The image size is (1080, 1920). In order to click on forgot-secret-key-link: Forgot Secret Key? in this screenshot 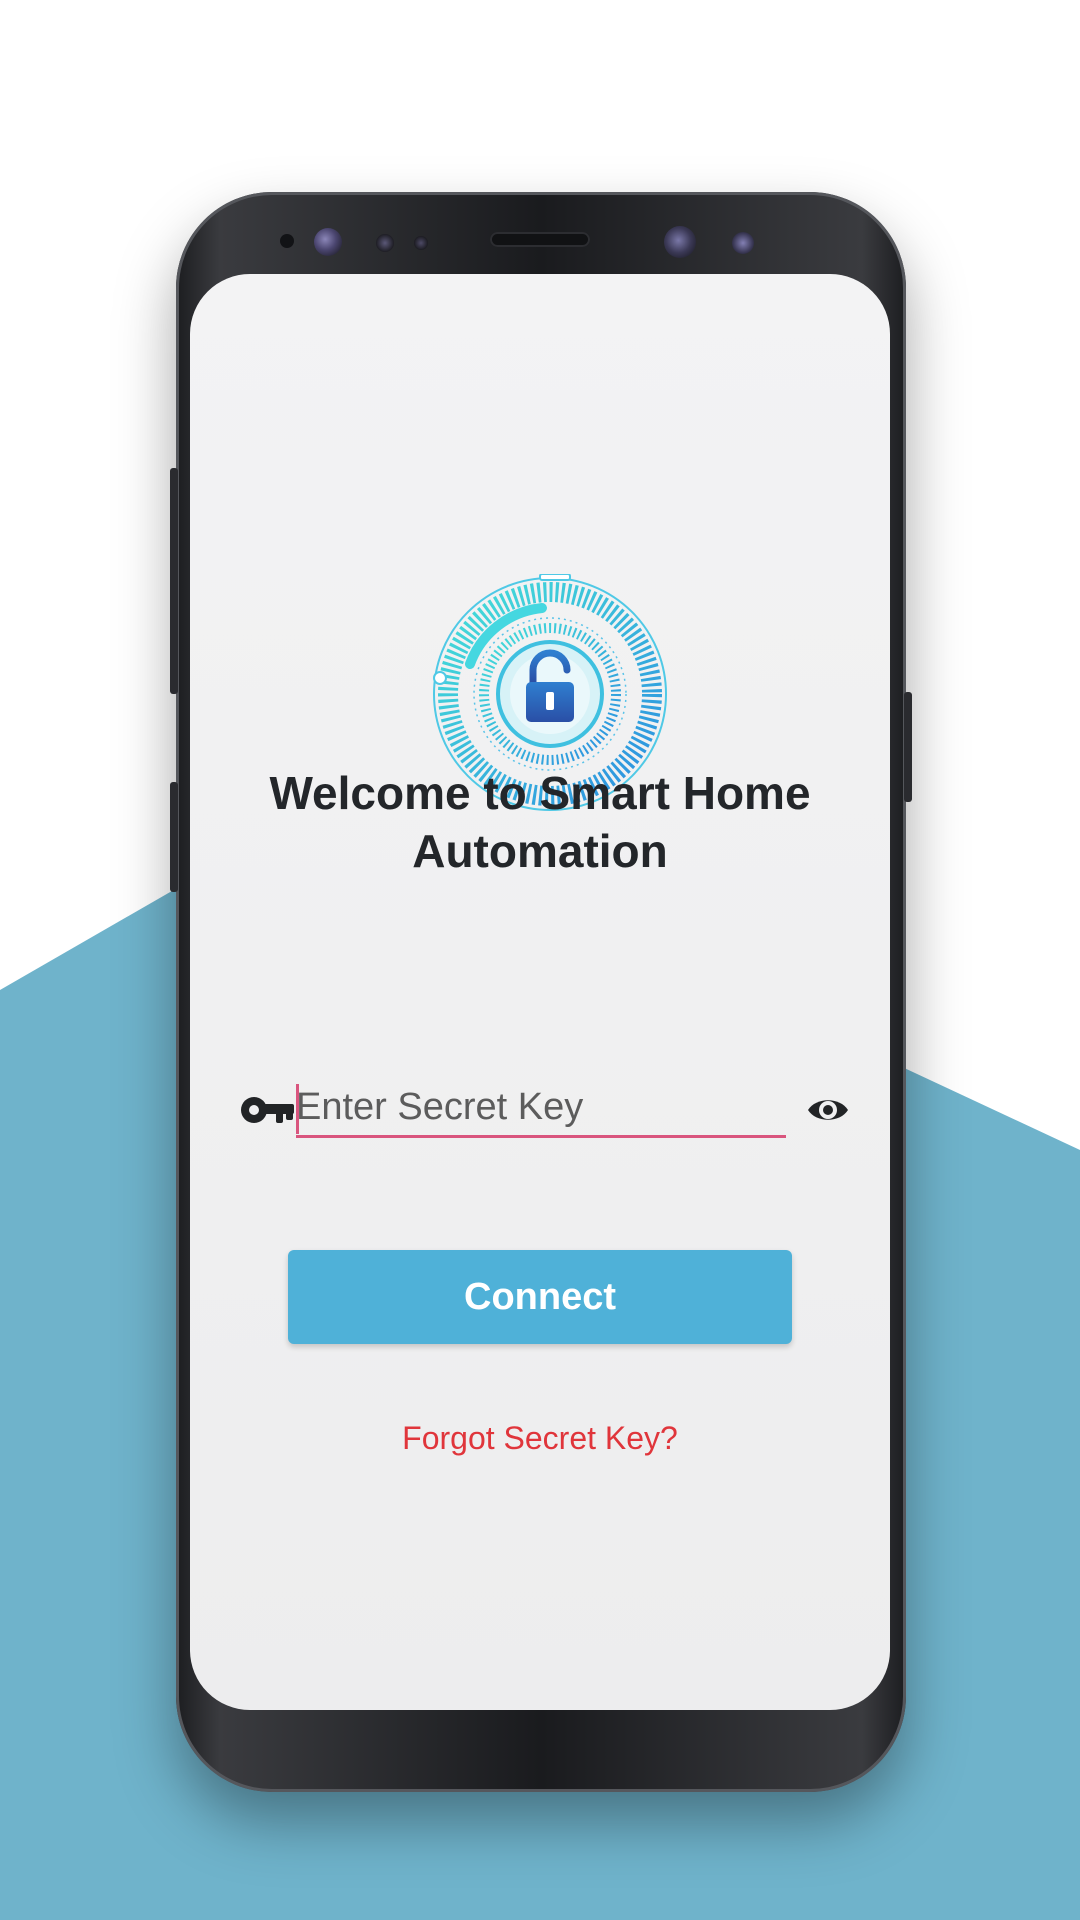, I will do `click(540, 1438)`.